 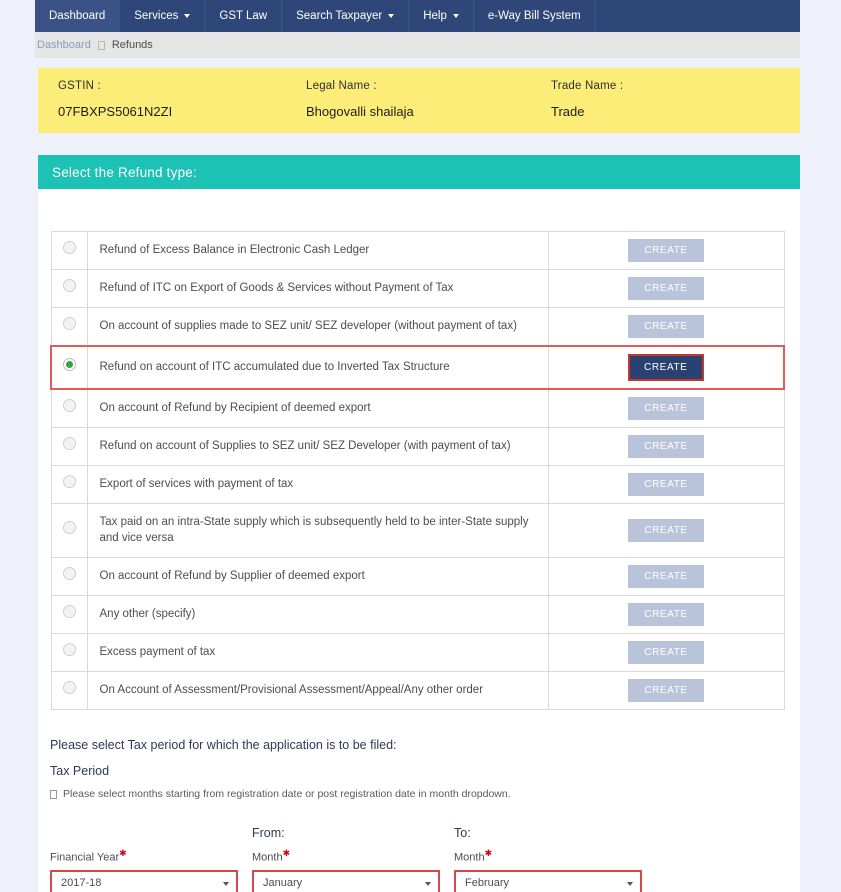 What do you see at coordinates (469, 857) in the screenshot?
I see `to-month-label-text: Month` at bounding box center [469, 857].